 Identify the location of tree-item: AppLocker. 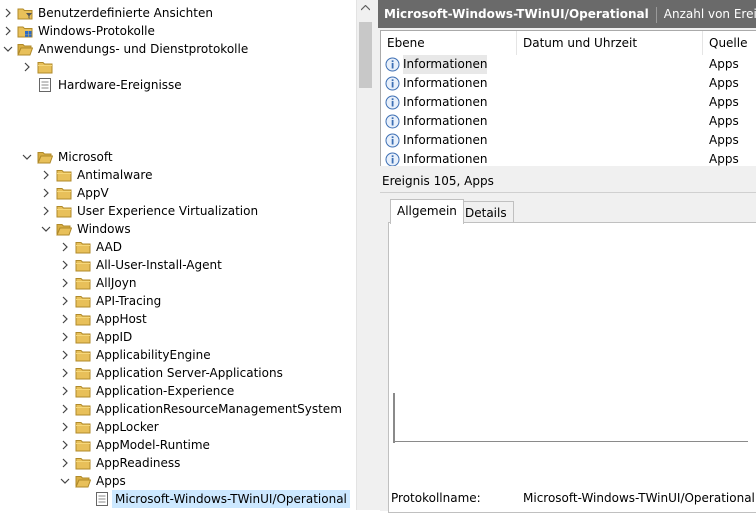
(178, 427).